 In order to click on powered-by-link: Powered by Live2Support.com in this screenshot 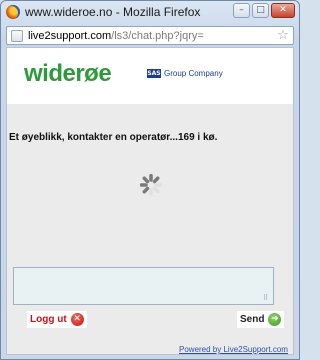, I will do `click(233, 349)`.